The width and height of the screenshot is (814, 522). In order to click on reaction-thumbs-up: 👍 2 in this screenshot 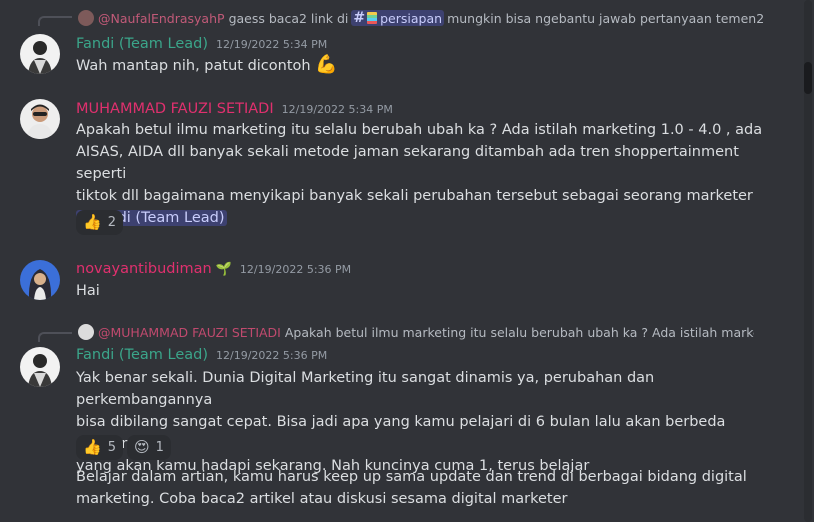, I will do `click(99, 222)`.